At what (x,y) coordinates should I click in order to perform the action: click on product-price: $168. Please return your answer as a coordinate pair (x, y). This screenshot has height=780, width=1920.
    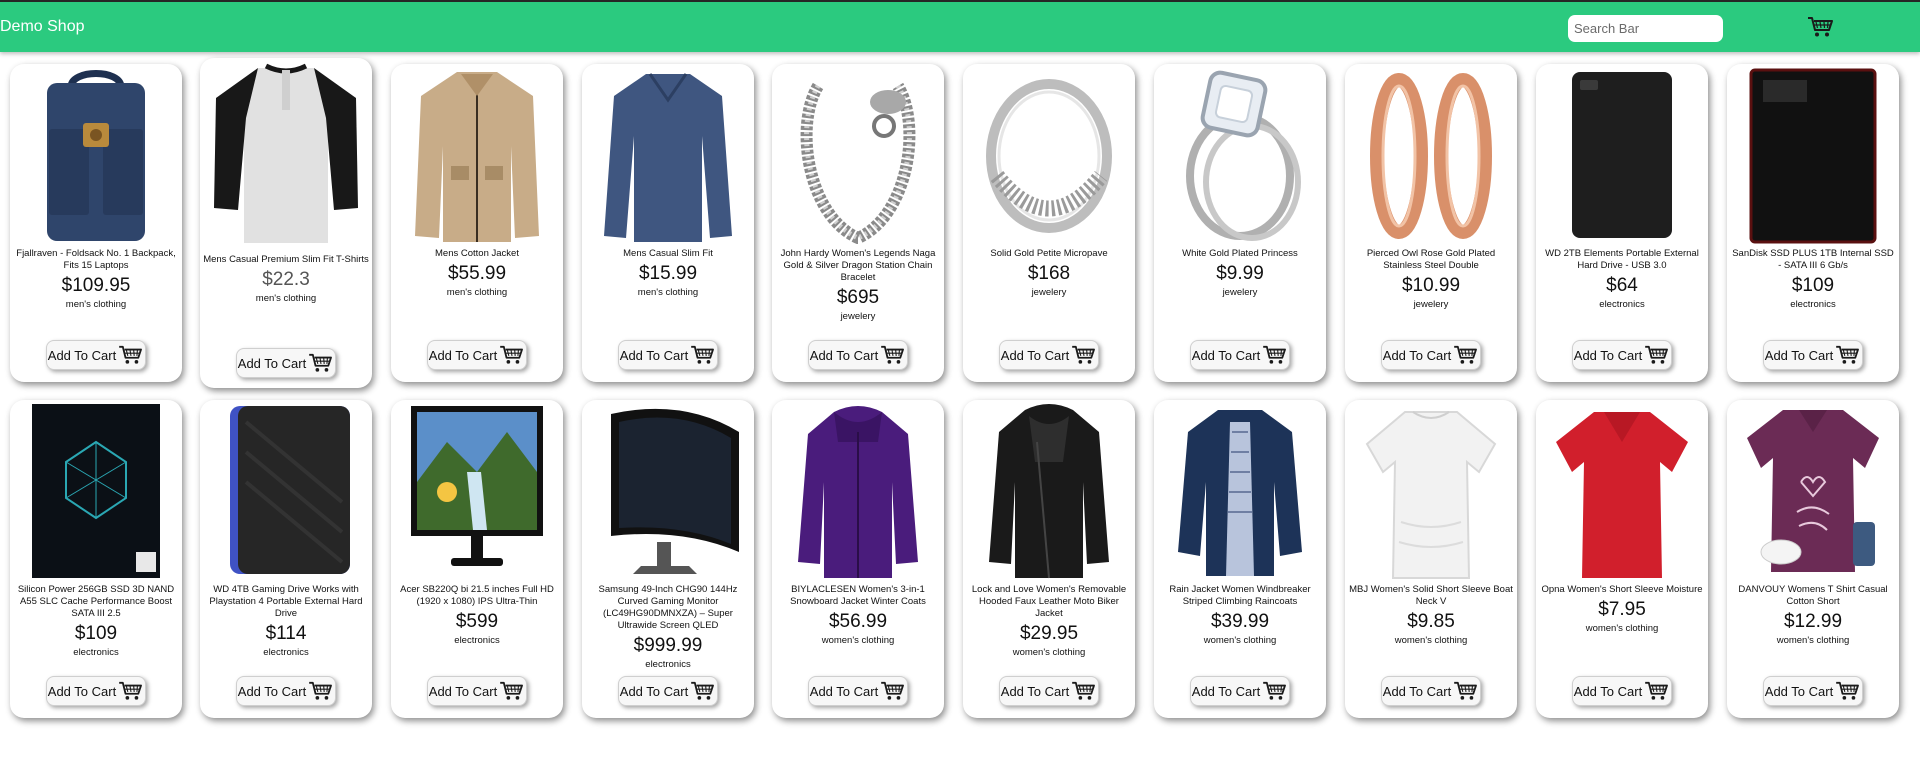
    Looking at the image, I should click on (1049, 273).